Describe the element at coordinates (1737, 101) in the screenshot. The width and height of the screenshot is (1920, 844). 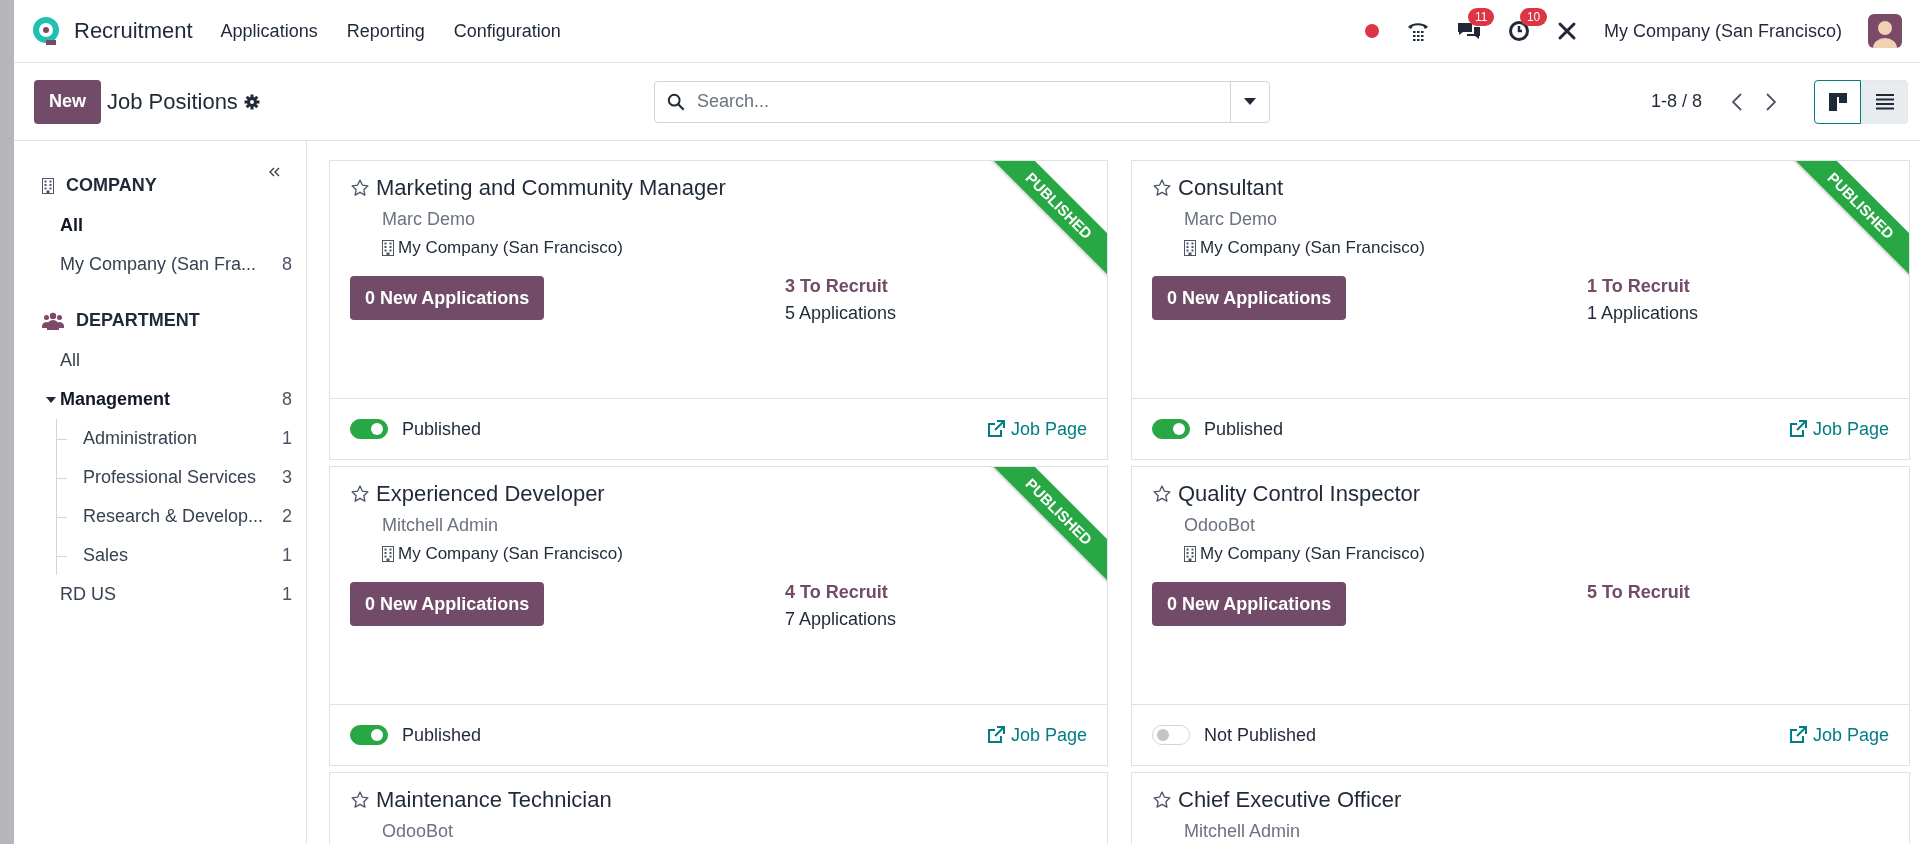
I see `previous-icon` at that location.